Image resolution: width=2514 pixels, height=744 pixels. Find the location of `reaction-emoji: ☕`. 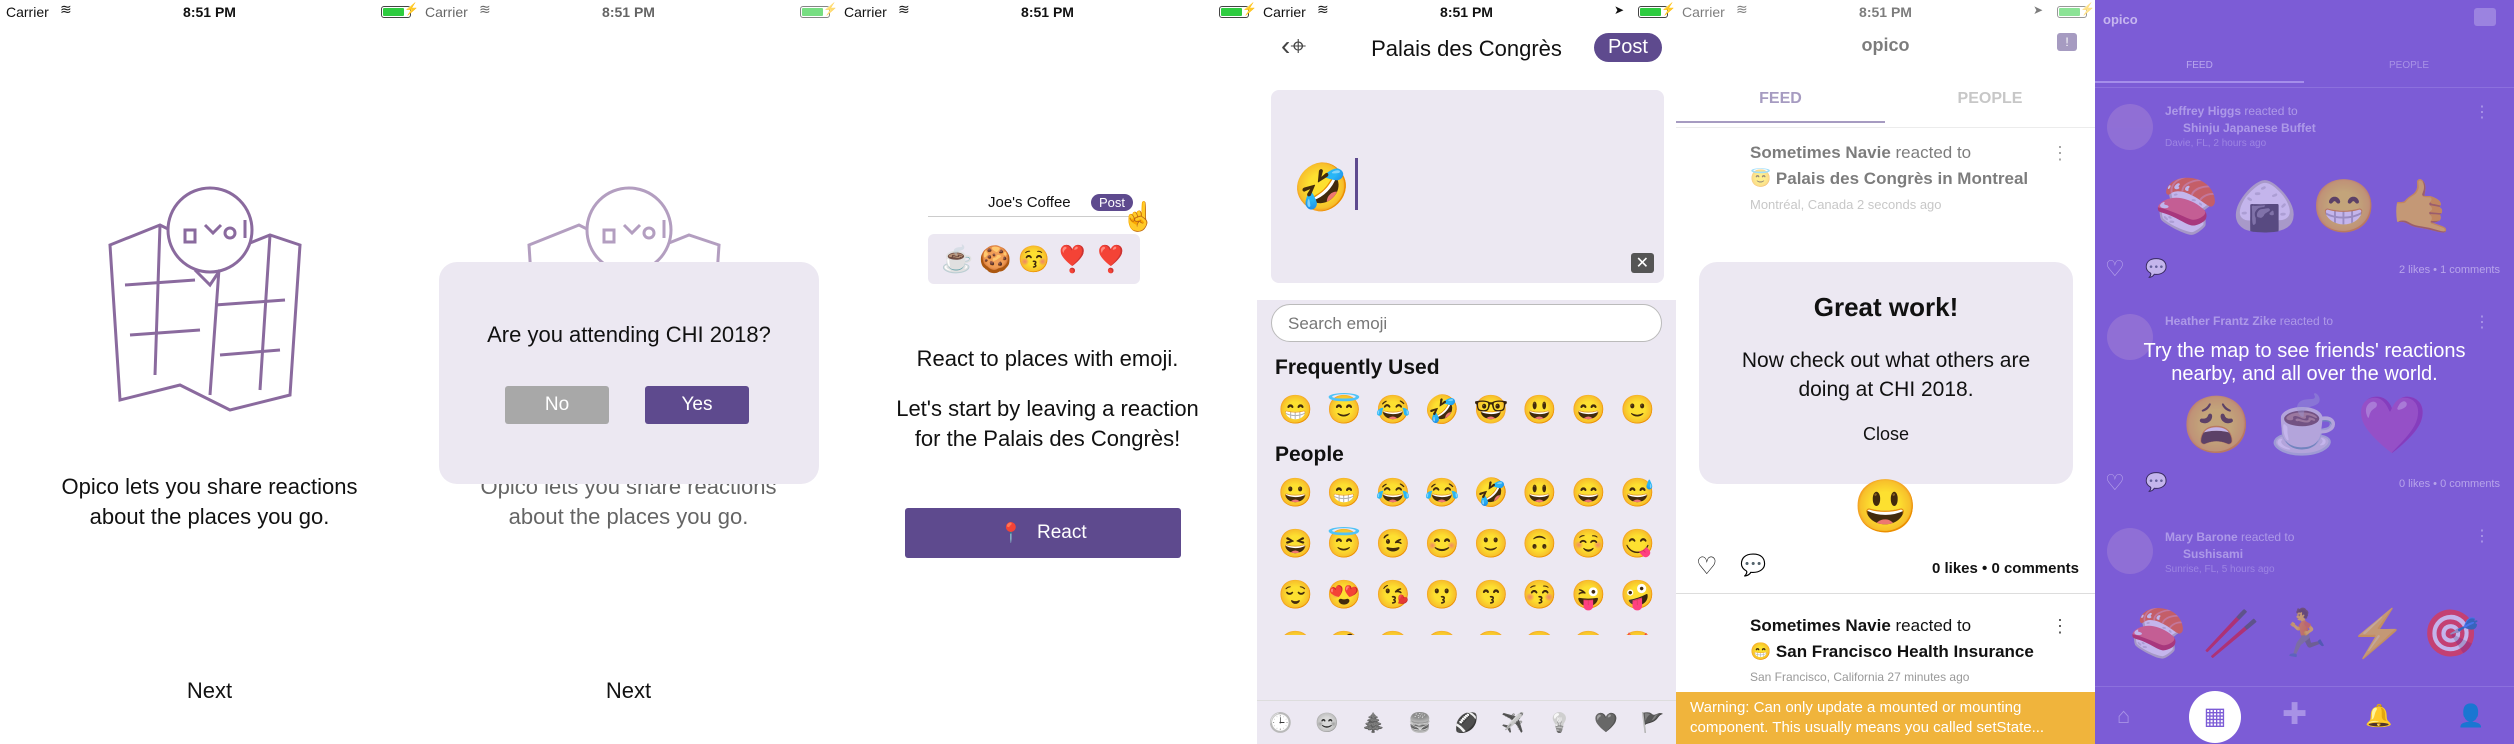

reaction-emoji: ☕ is located at coordinates (2304, 424).